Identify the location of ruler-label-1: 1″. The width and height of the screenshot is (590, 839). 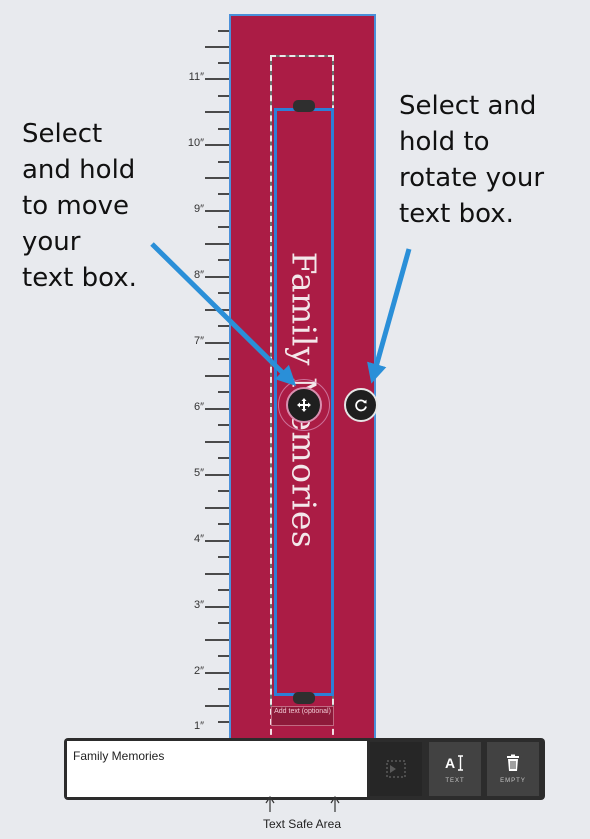
(198, 726).